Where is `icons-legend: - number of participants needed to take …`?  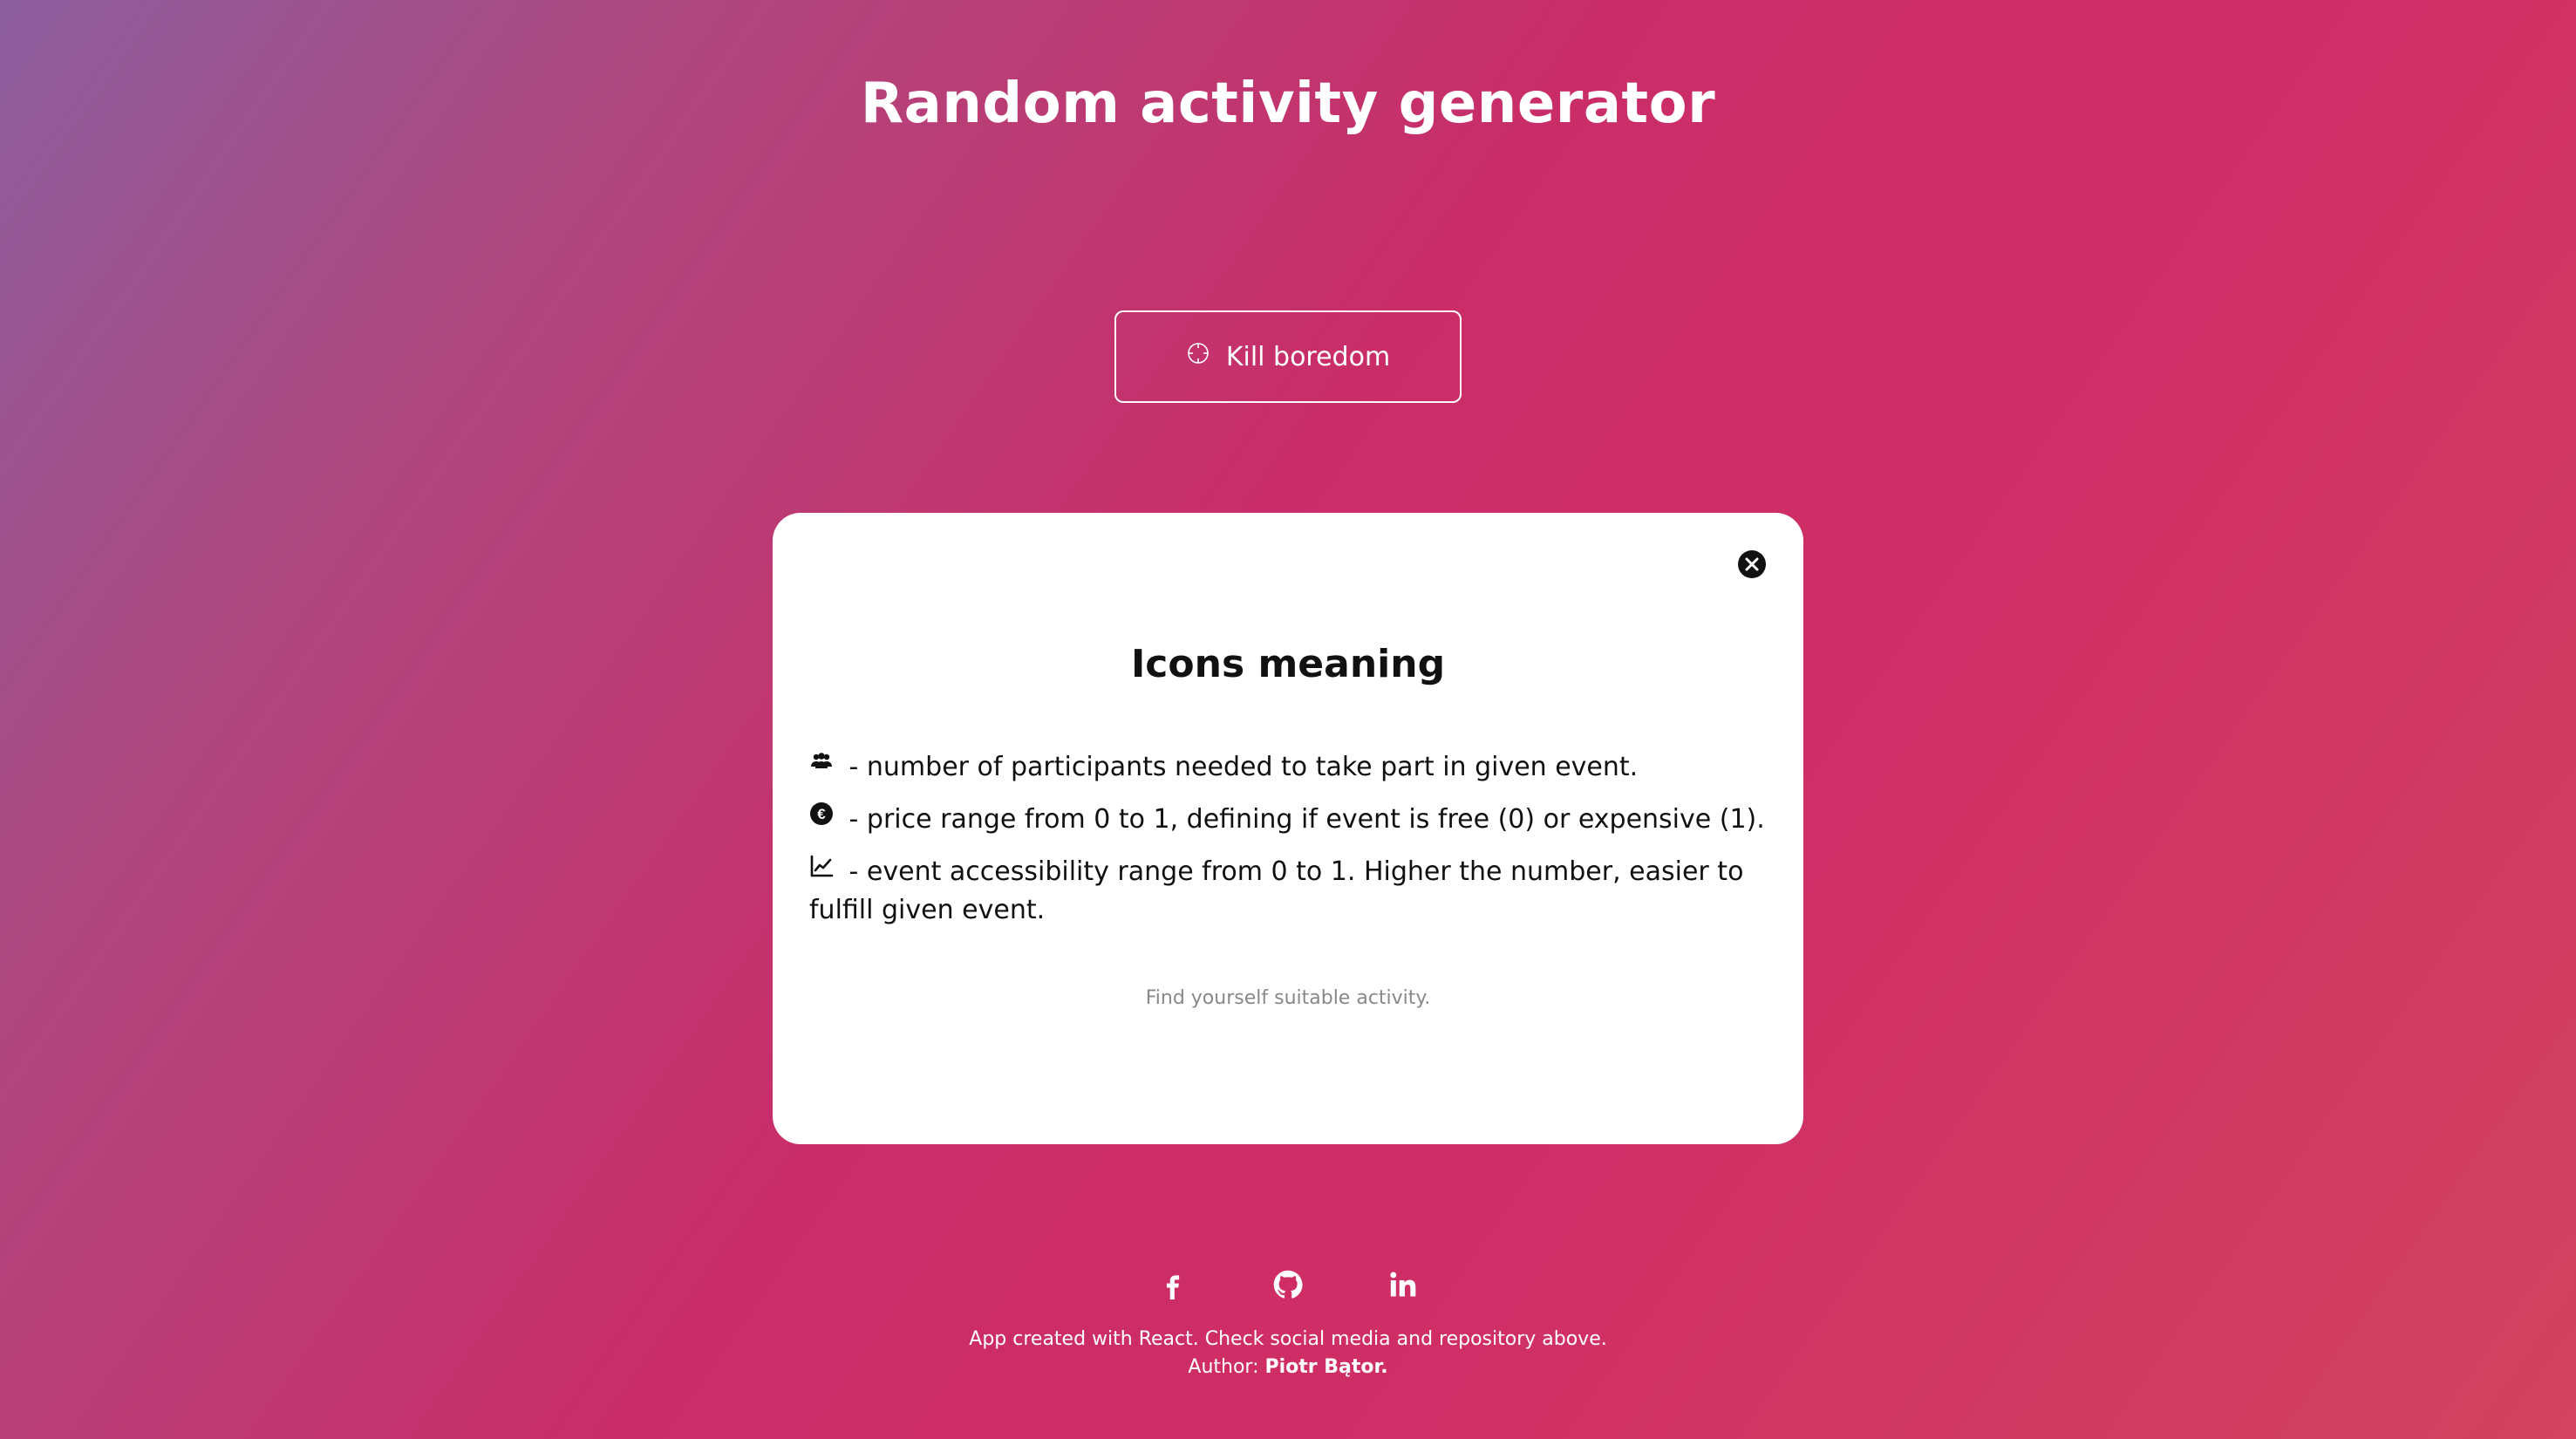
icons-legend: - number of participants needed to take … is located at coordinates (1288, 846).